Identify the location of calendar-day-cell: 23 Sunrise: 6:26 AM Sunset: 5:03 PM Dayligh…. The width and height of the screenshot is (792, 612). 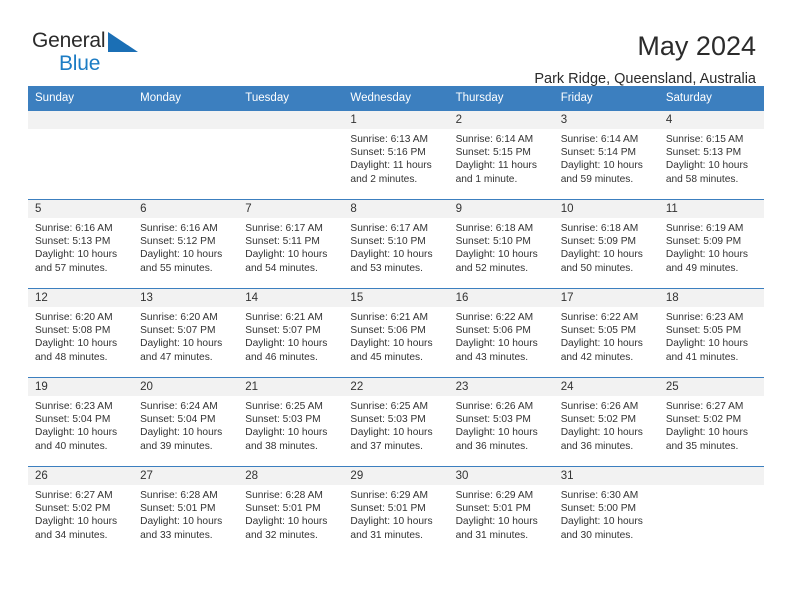
(501, 422).